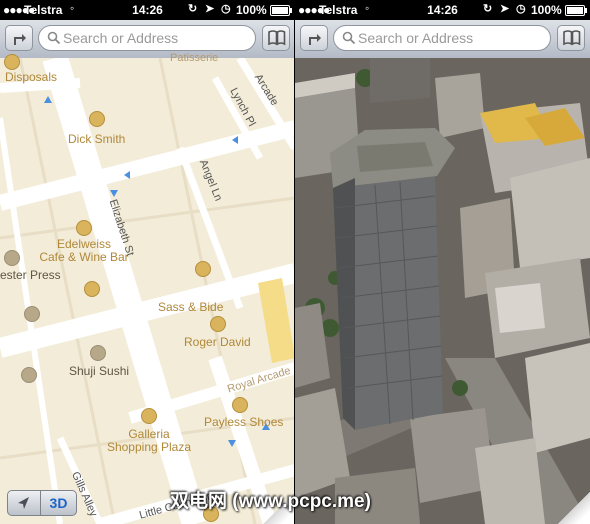  I want to click on poi-label: Edelweiss Cafe & Wine Bar, so click(84, 251).